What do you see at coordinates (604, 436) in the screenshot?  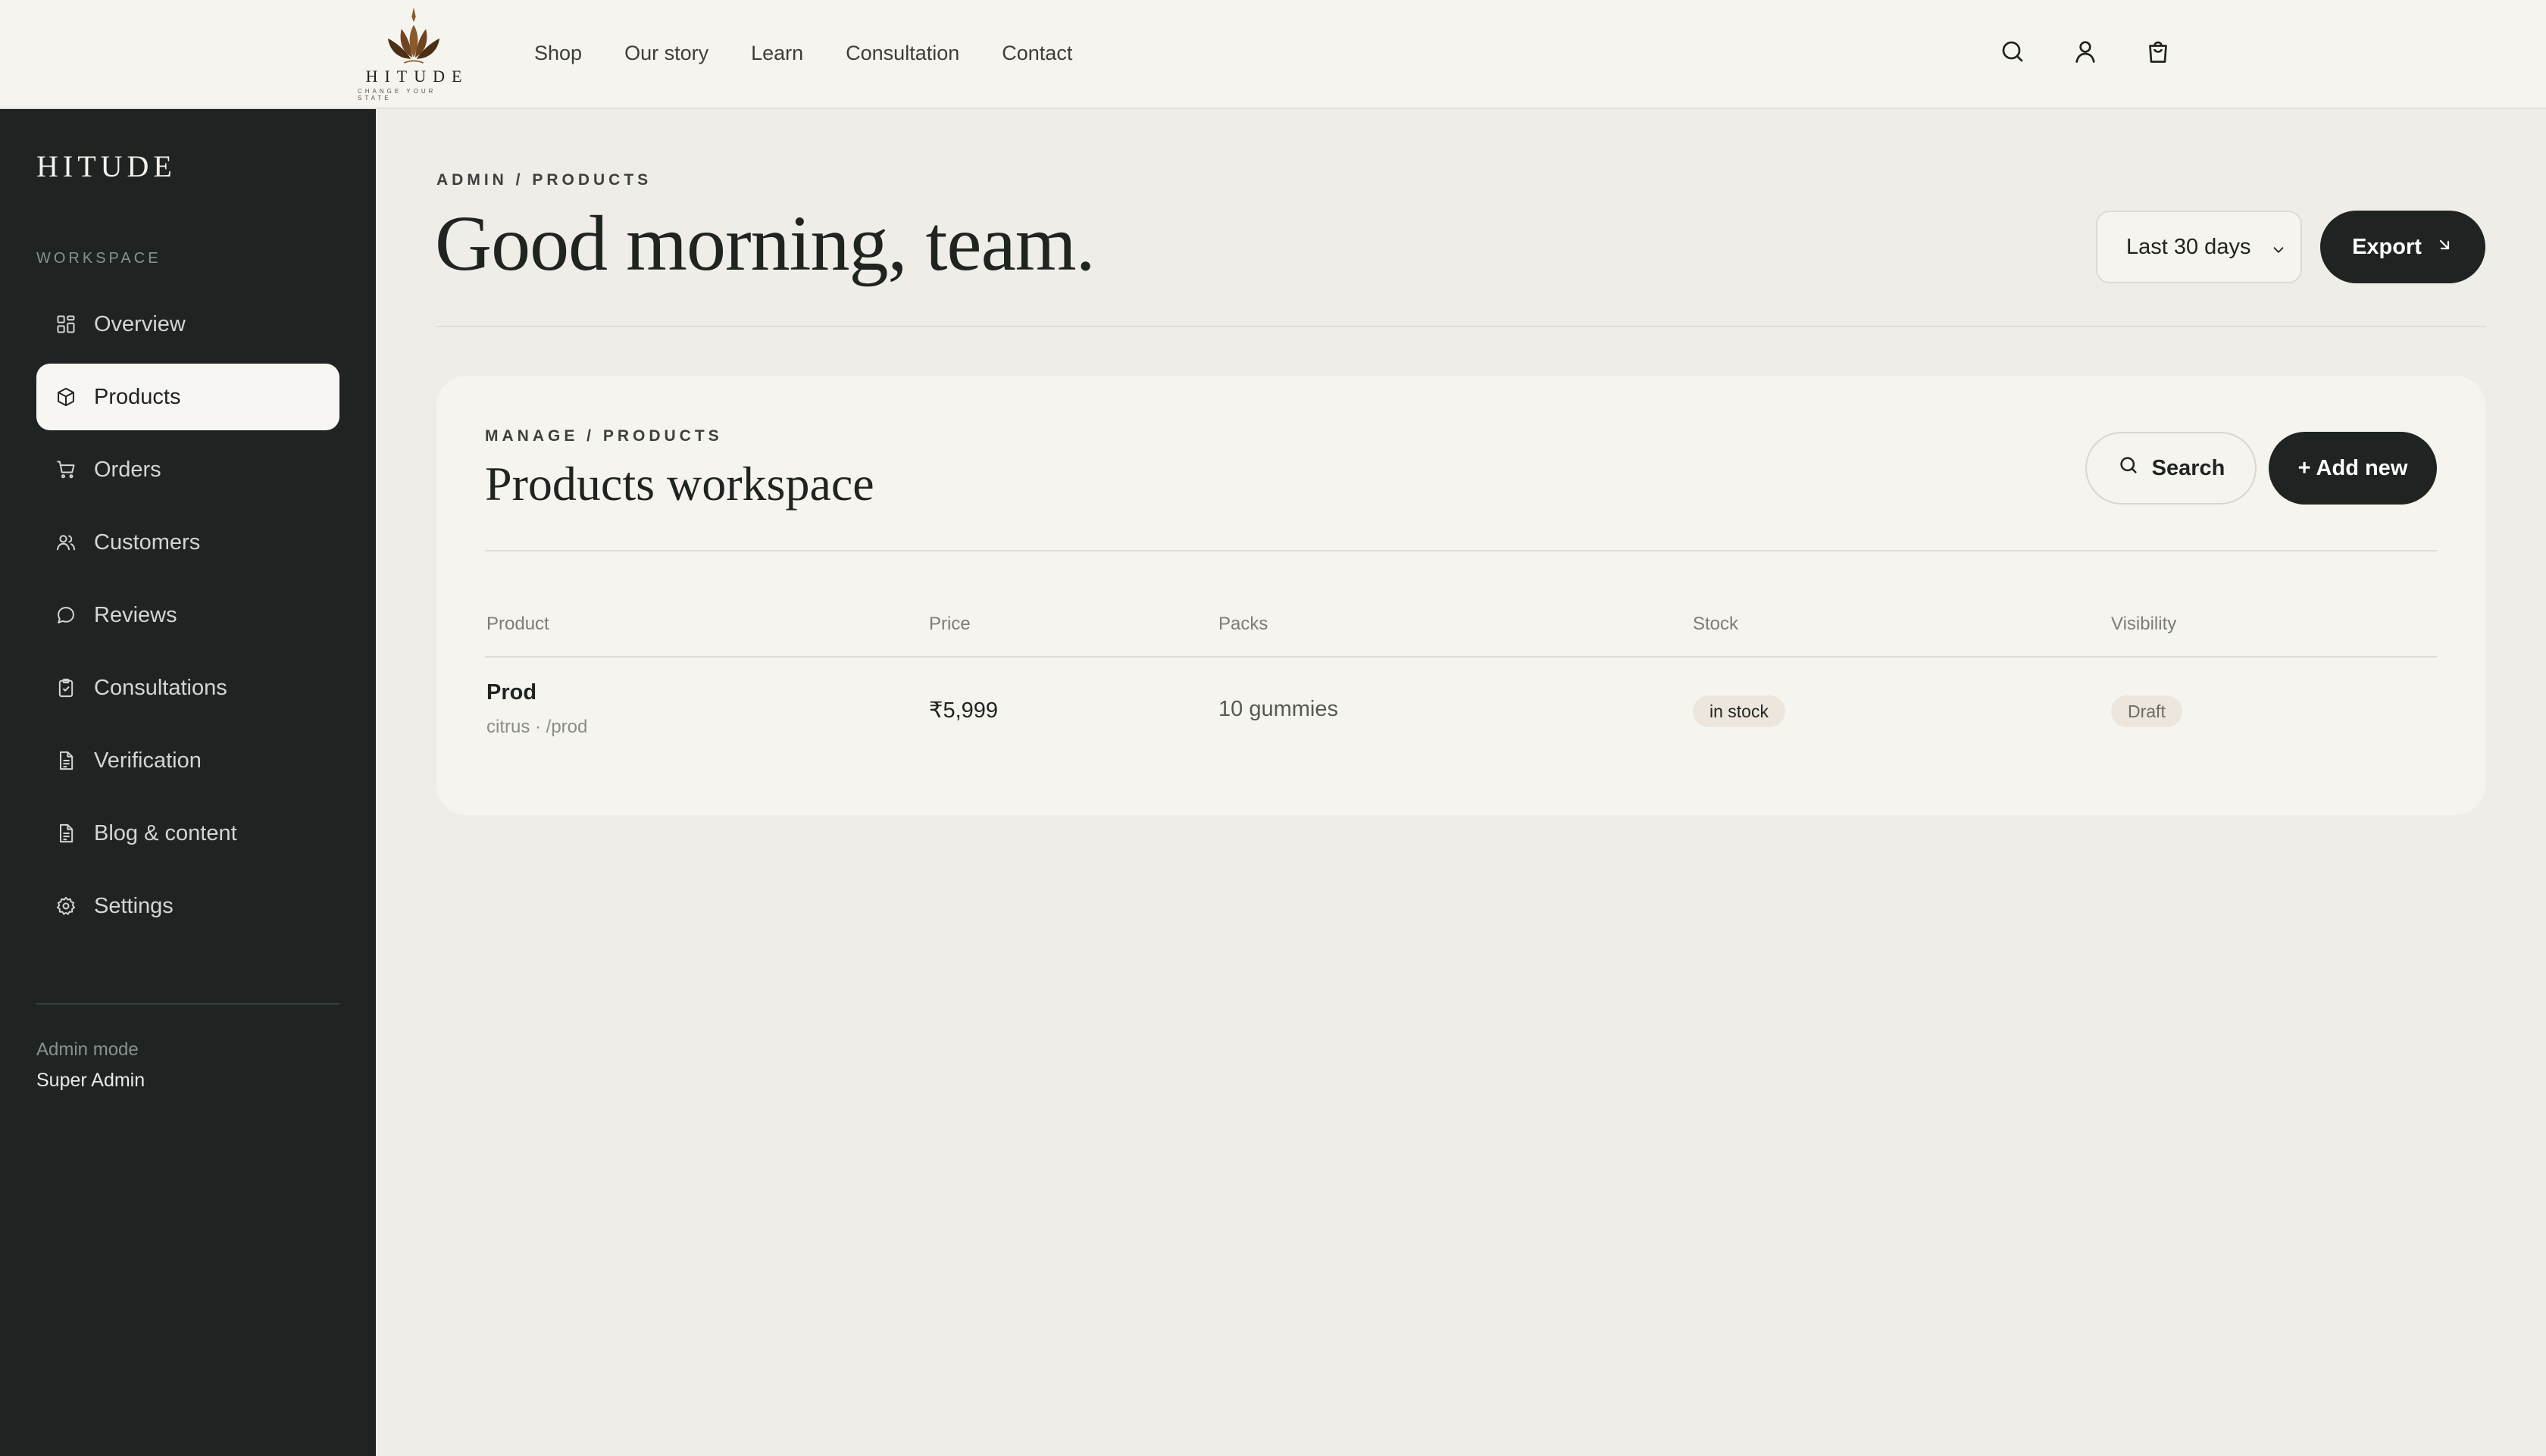 I see `card-breadcrumb: MANAGE / PRODUCTS` at bounding box center [604, 436].